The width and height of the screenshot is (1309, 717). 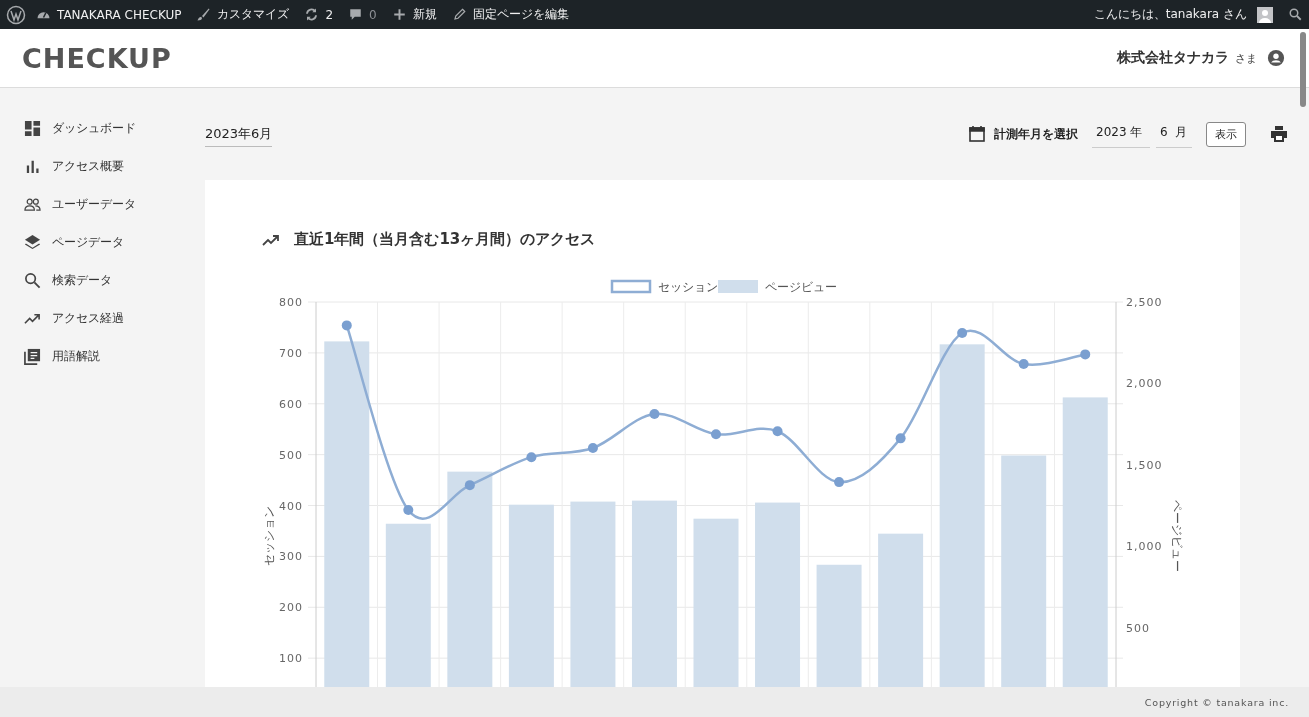 What do you see at coordinates (1138, 628) in the screenshot?
I see `y2-axis-tick-label: 500` at bounding box center [1138, 628].